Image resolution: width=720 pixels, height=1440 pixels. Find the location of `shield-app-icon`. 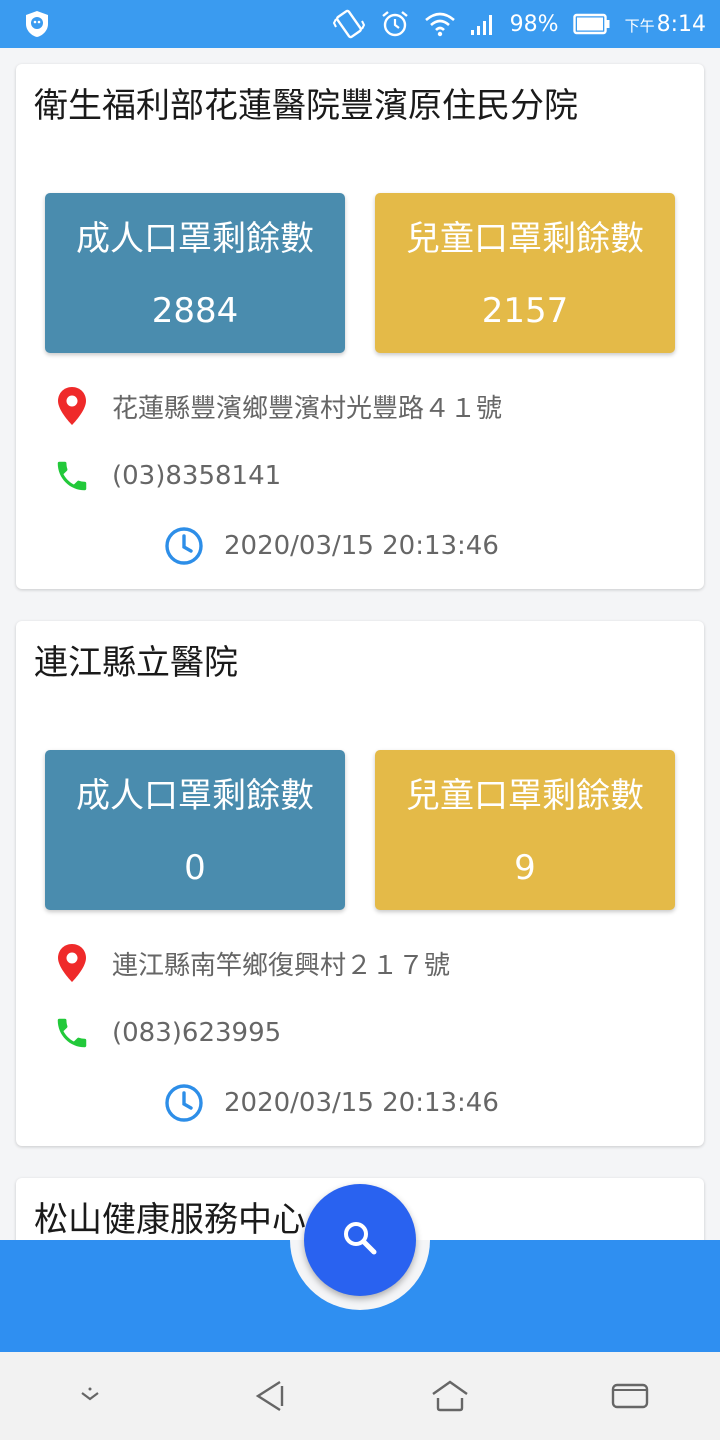

shield-app-icon is located at coordinates (37, 24).